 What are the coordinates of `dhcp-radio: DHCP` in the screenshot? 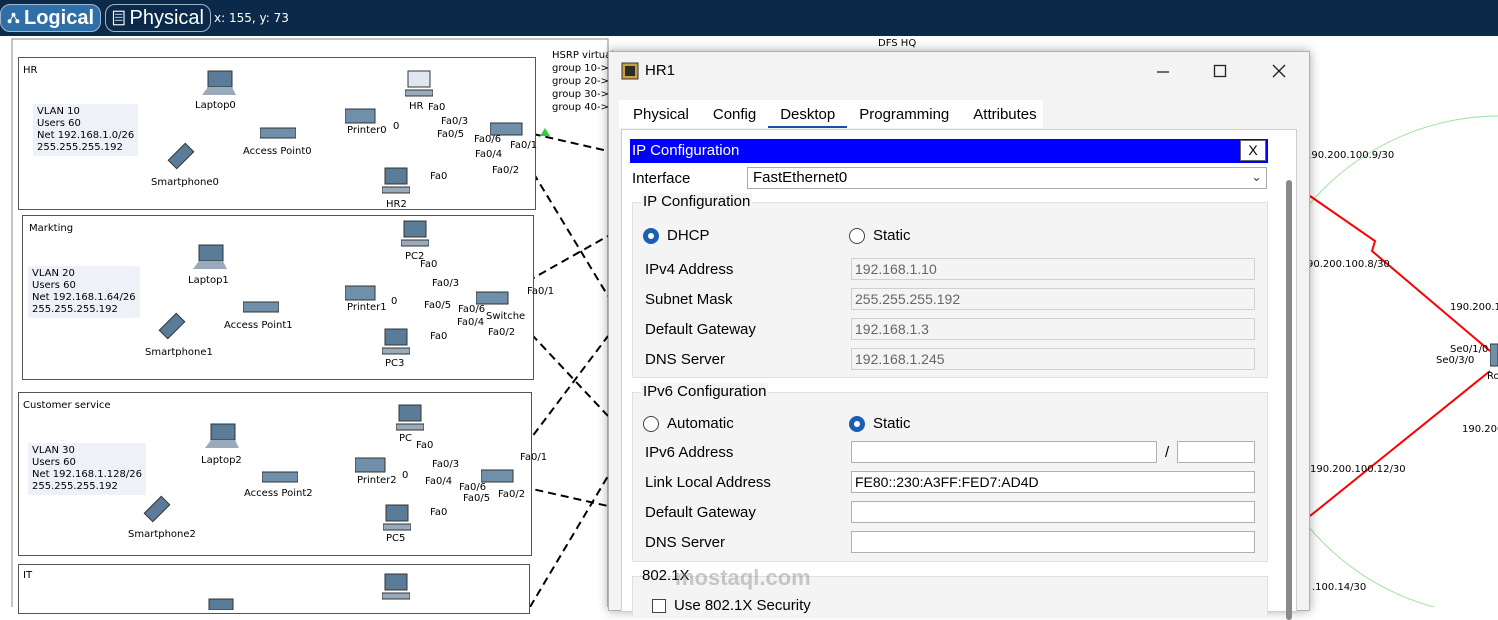 It's located at (676, 235).